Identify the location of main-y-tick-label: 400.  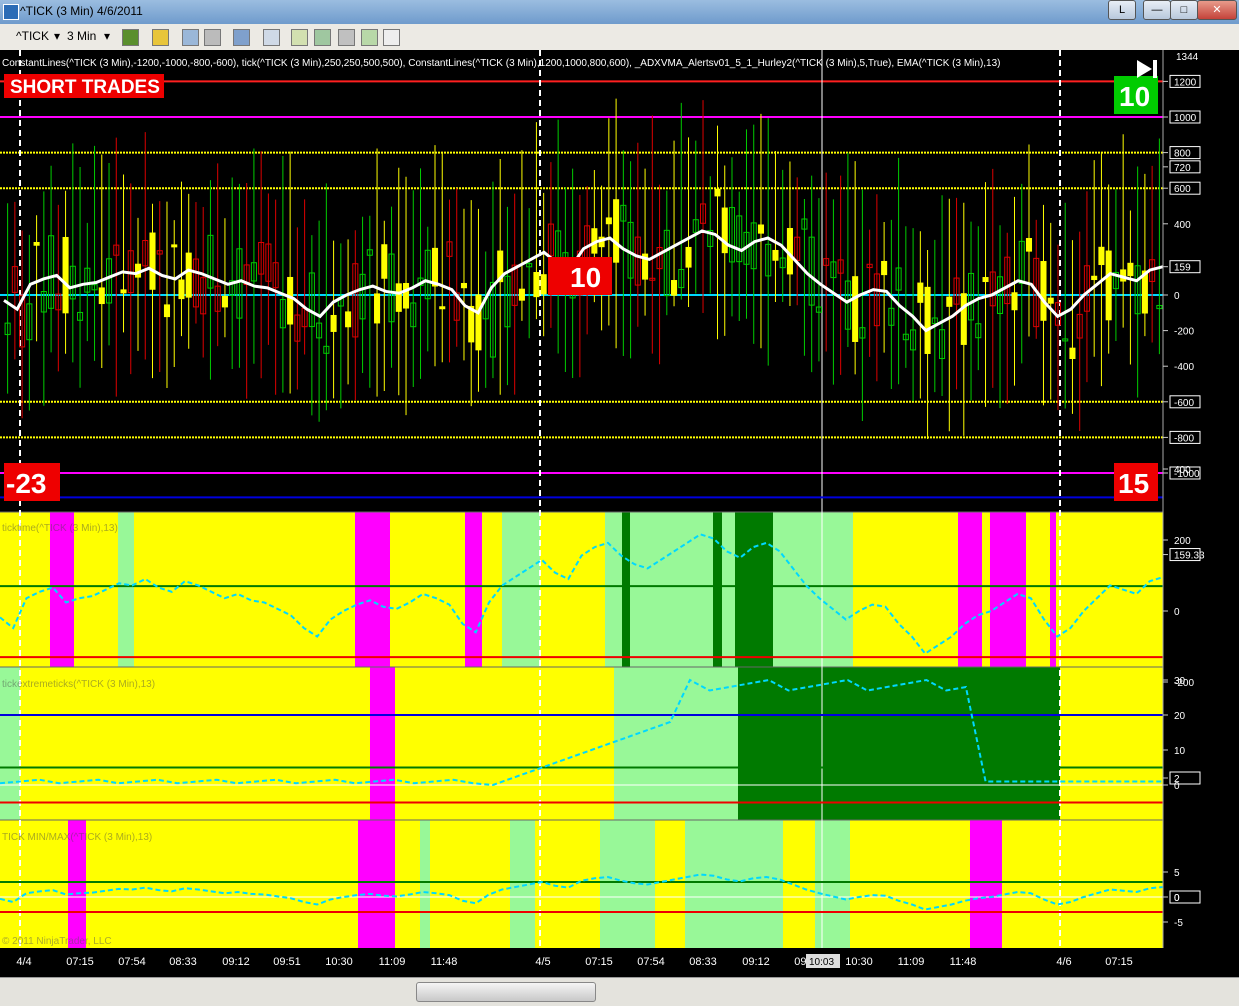
(1182, 225).